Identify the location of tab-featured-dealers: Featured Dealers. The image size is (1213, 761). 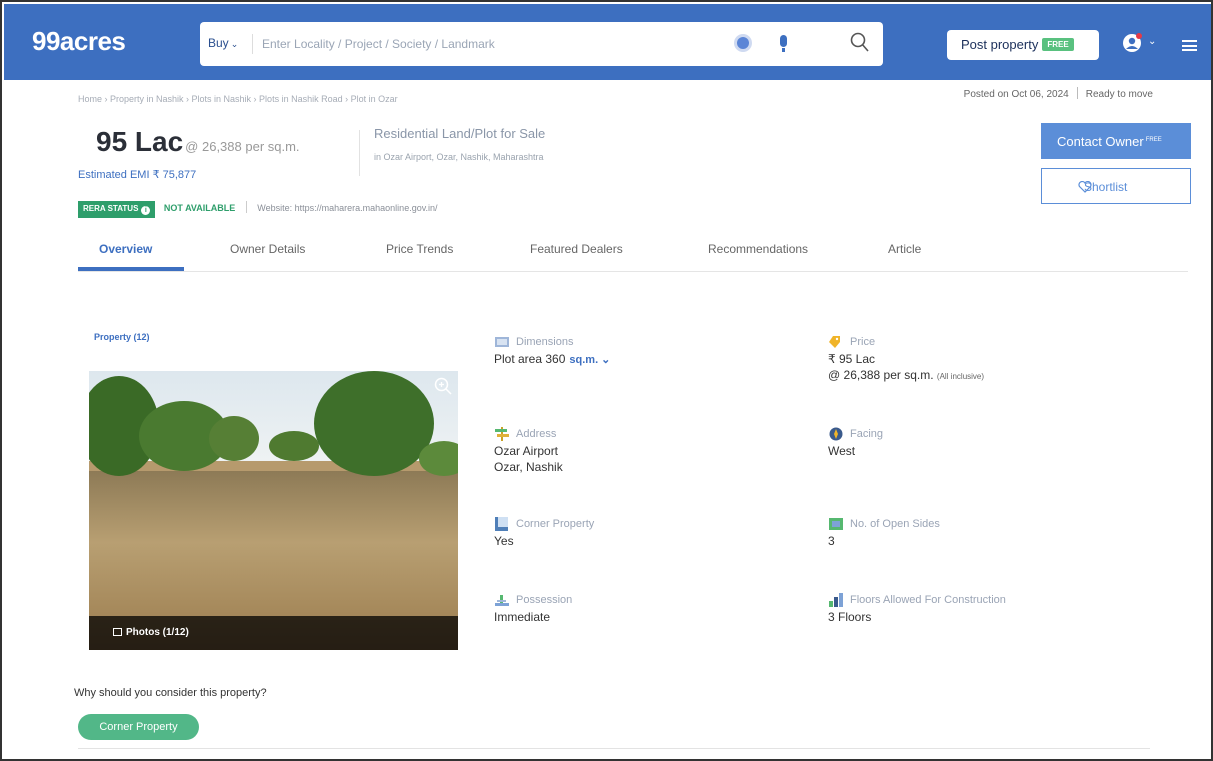
(576, 249).